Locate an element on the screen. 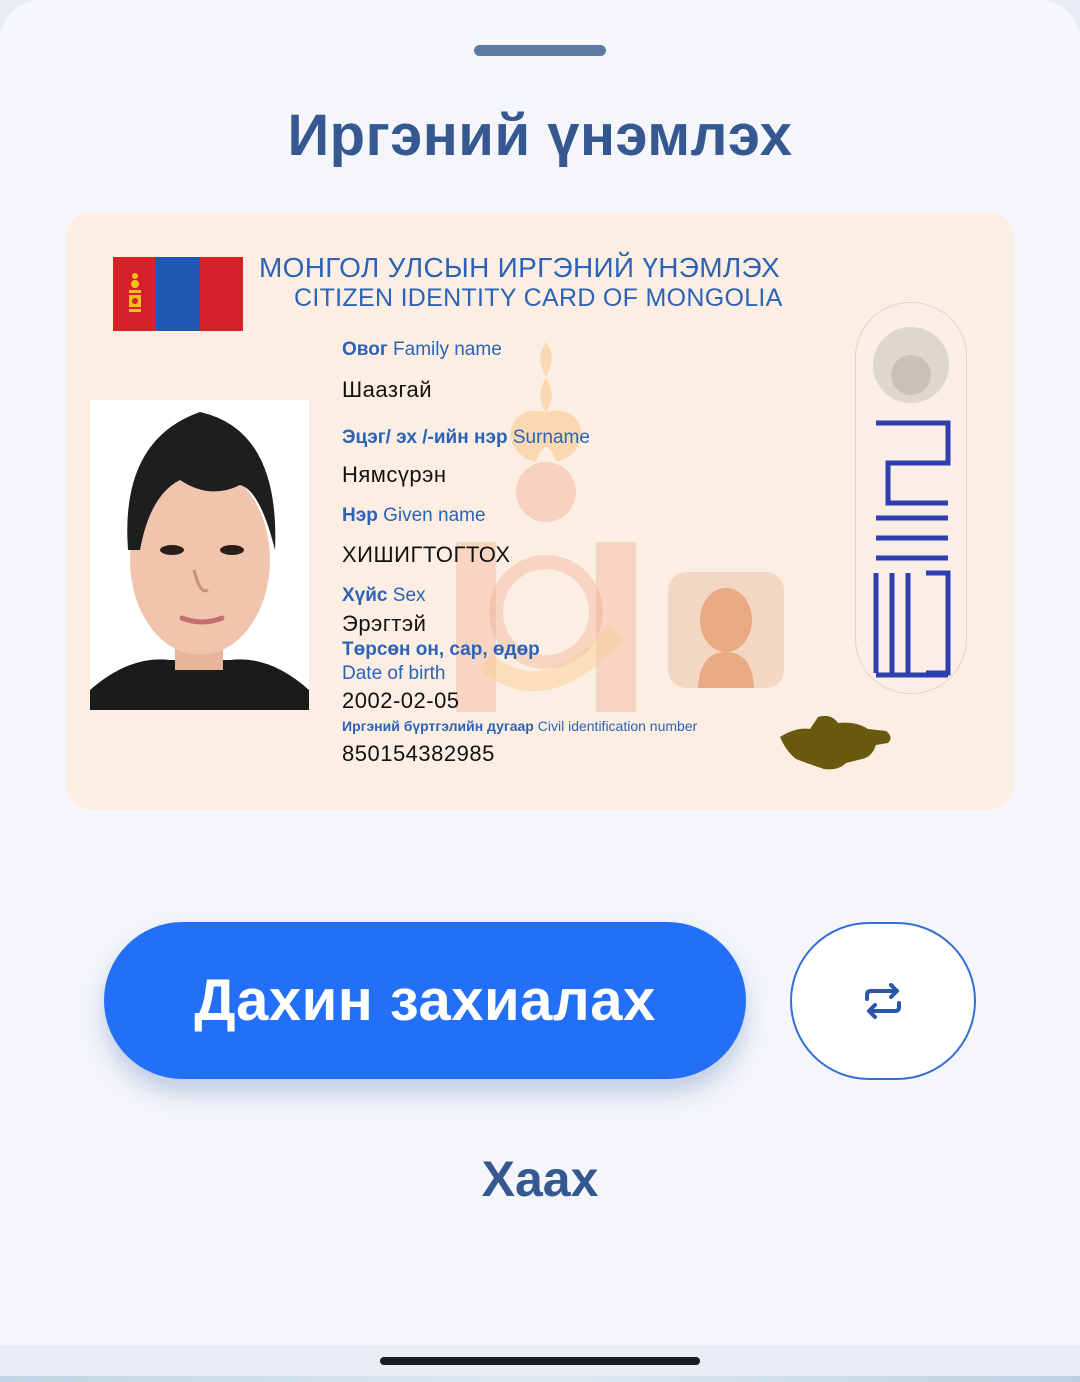 This screenshot has width=1080, height=1382. dob-label-en: Date of birth is located at coordinates (394, 673).